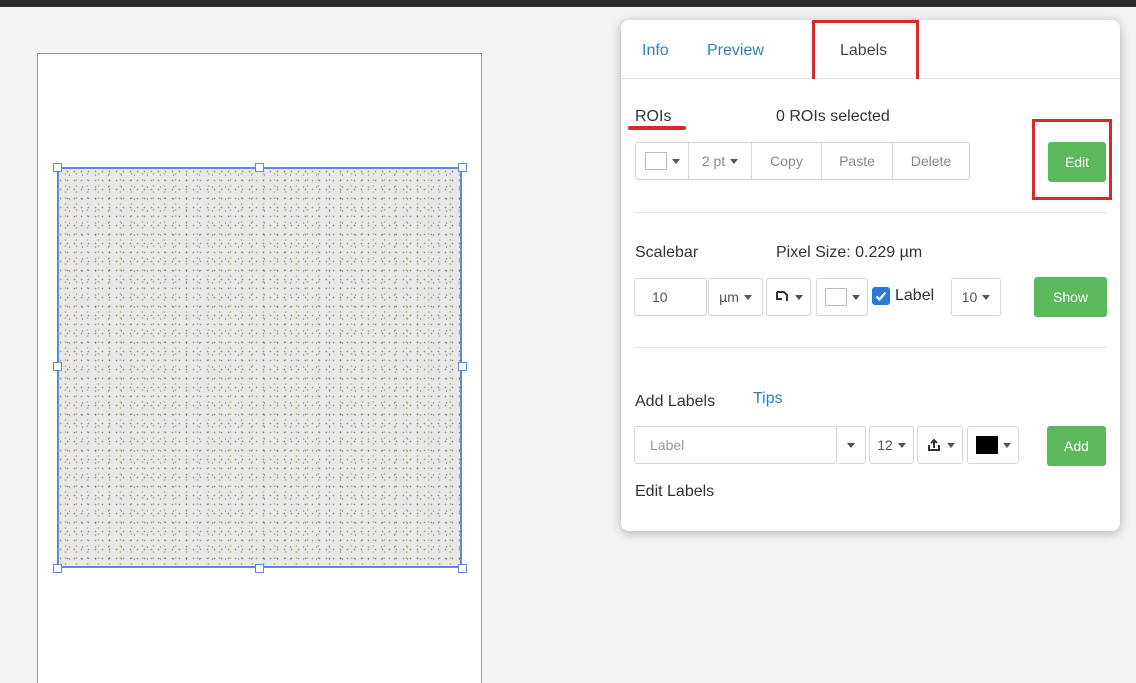 The image size is (1136, 683). What do you see at coordinates (57, 366) in the screenshot?
I see `resize-handle-middle-left` at bounding box center [57, 366].